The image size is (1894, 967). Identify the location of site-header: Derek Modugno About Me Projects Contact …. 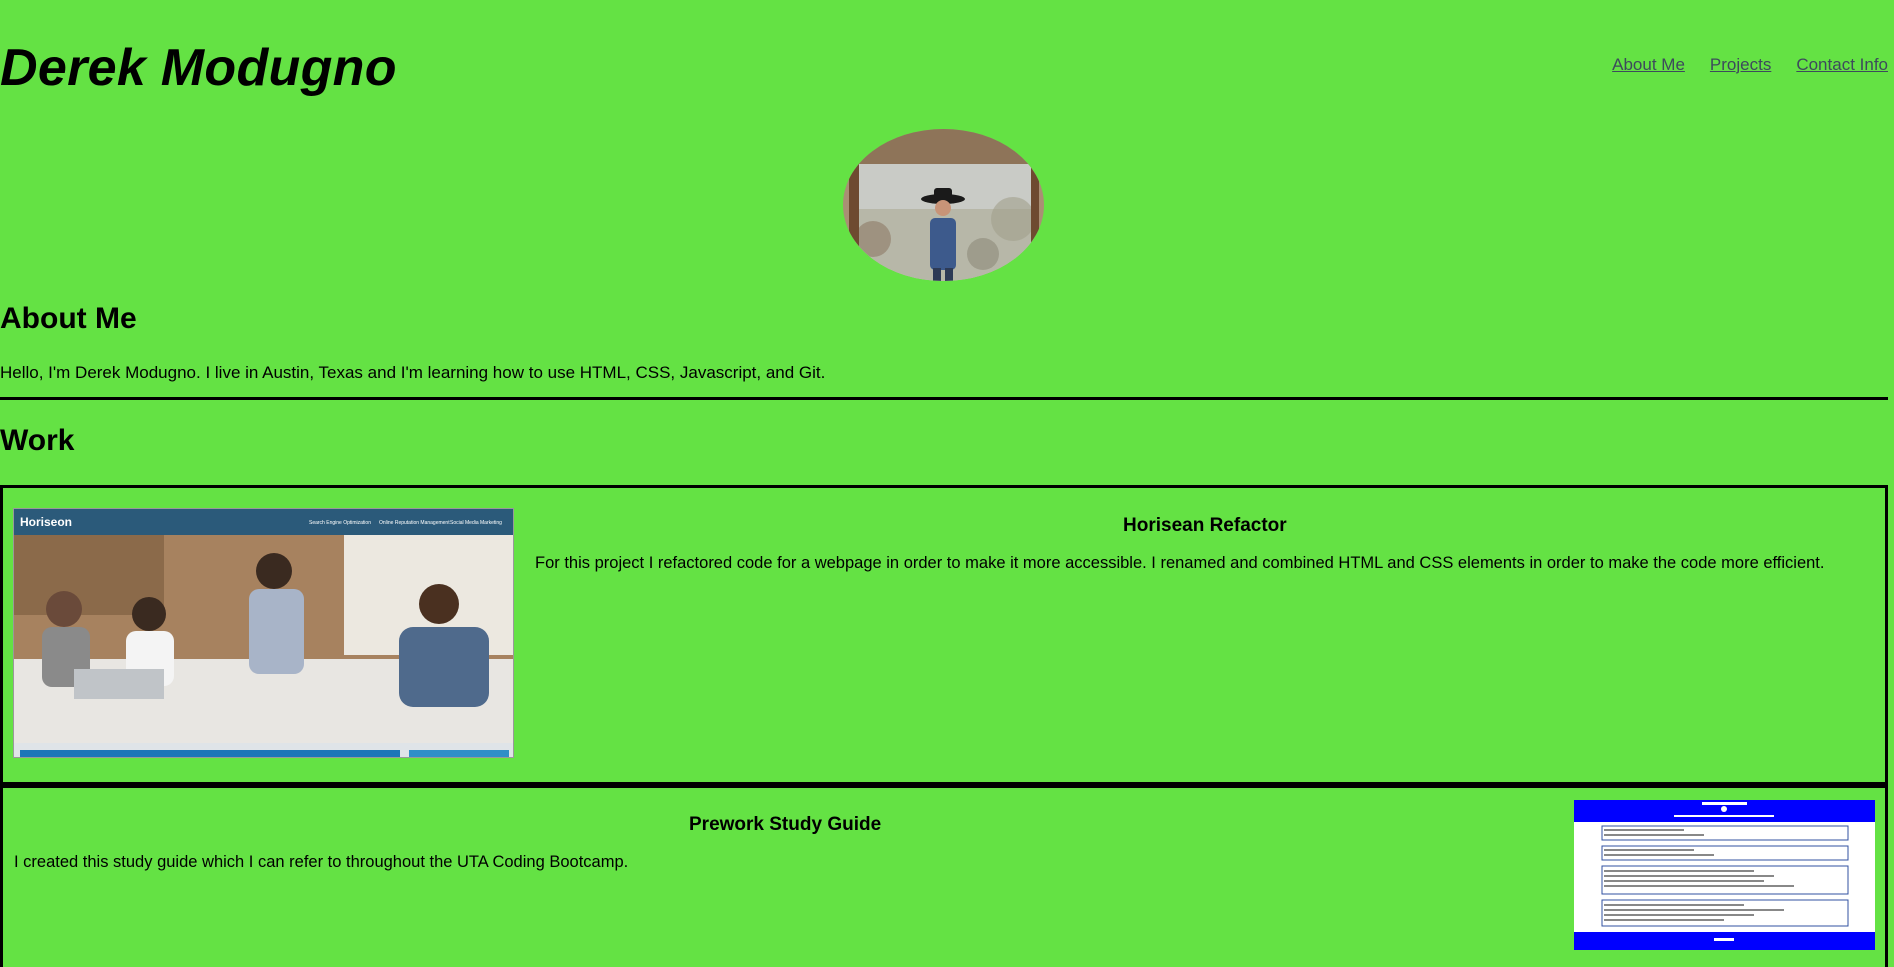
(944, 65).